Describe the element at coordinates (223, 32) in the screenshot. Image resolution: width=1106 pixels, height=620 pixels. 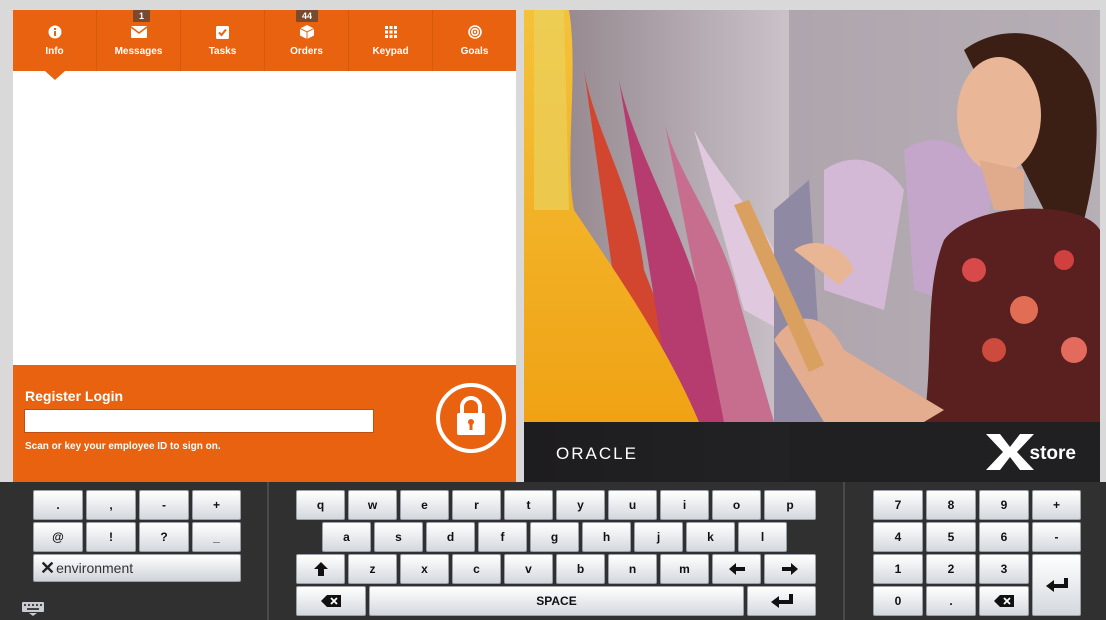
I see `checkbox-icon` at that location.